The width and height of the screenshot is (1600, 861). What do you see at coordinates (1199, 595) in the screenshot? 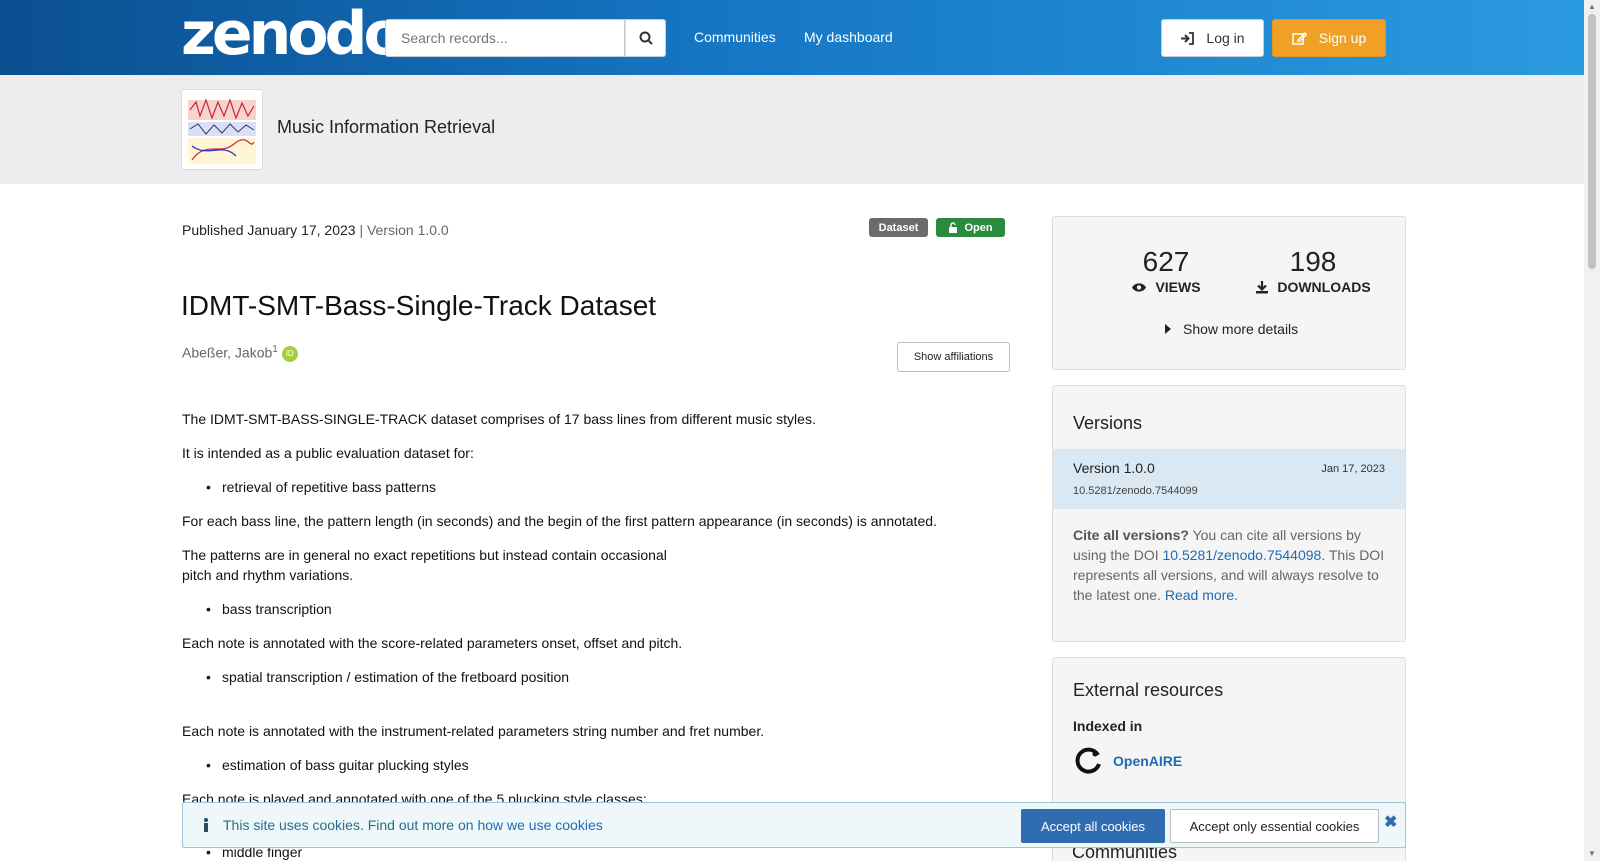
I see `read-more-link: Read more` at bounding box center [1199, 595].